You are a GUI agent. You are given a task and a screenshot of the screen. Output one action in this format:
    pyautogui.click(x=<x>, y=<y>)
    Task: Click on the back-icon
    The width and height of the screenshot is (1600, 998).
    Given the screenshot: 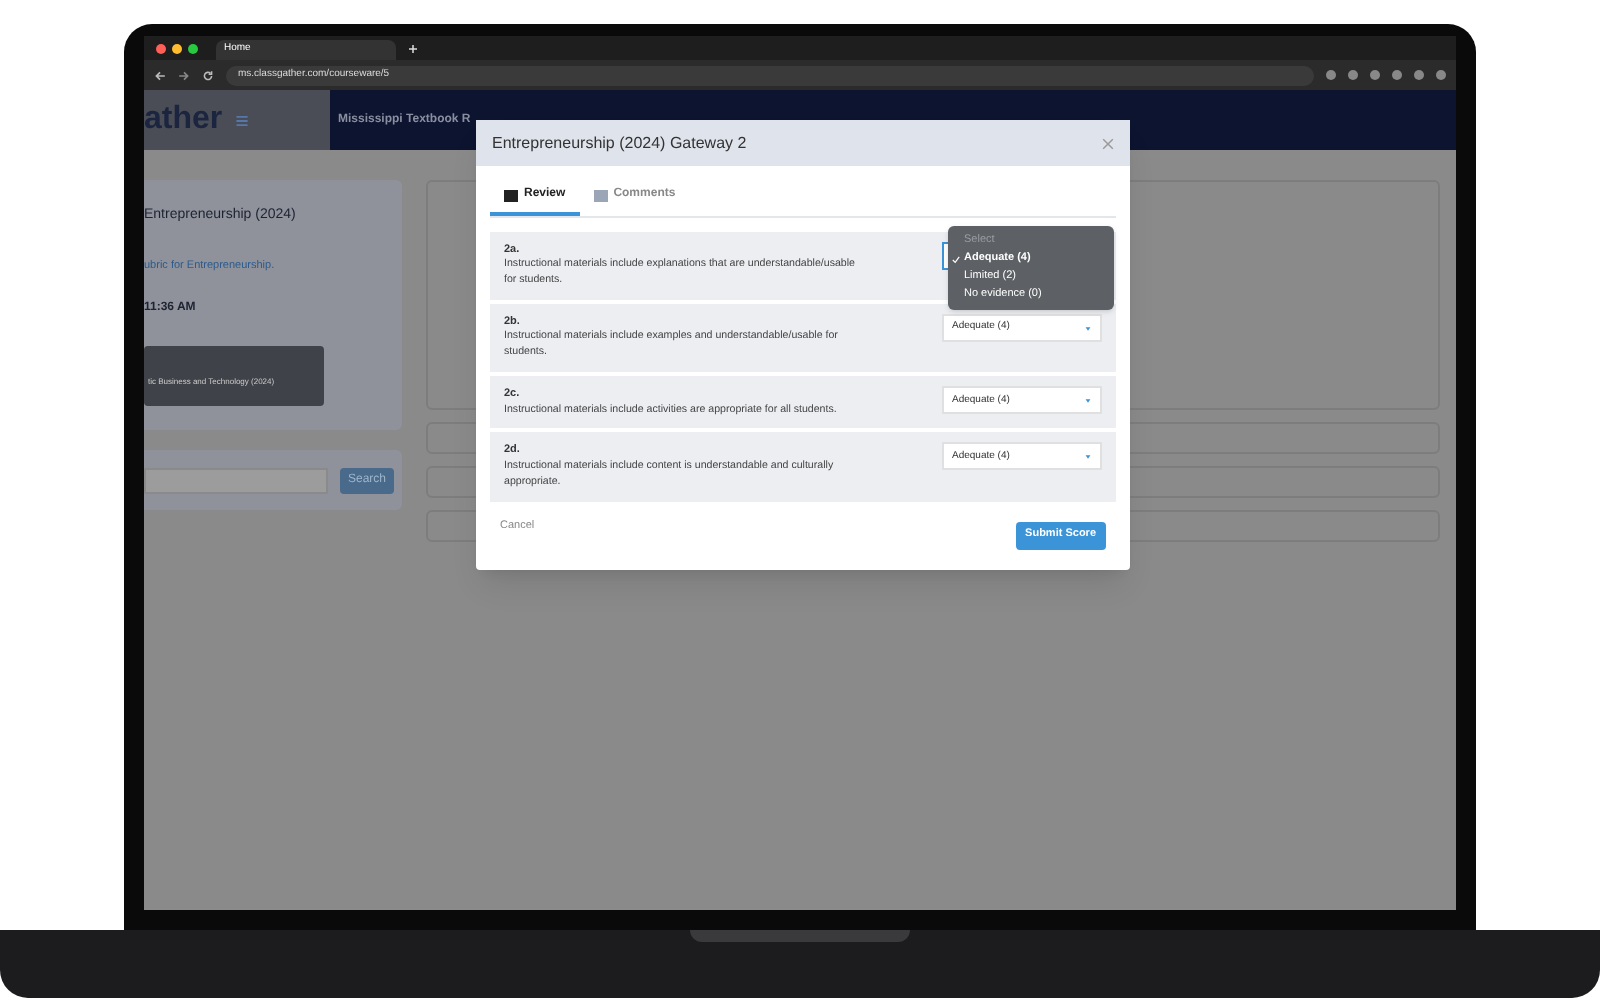 What is the action you would take?
    pyautogui.click(x=160, y=75)
    